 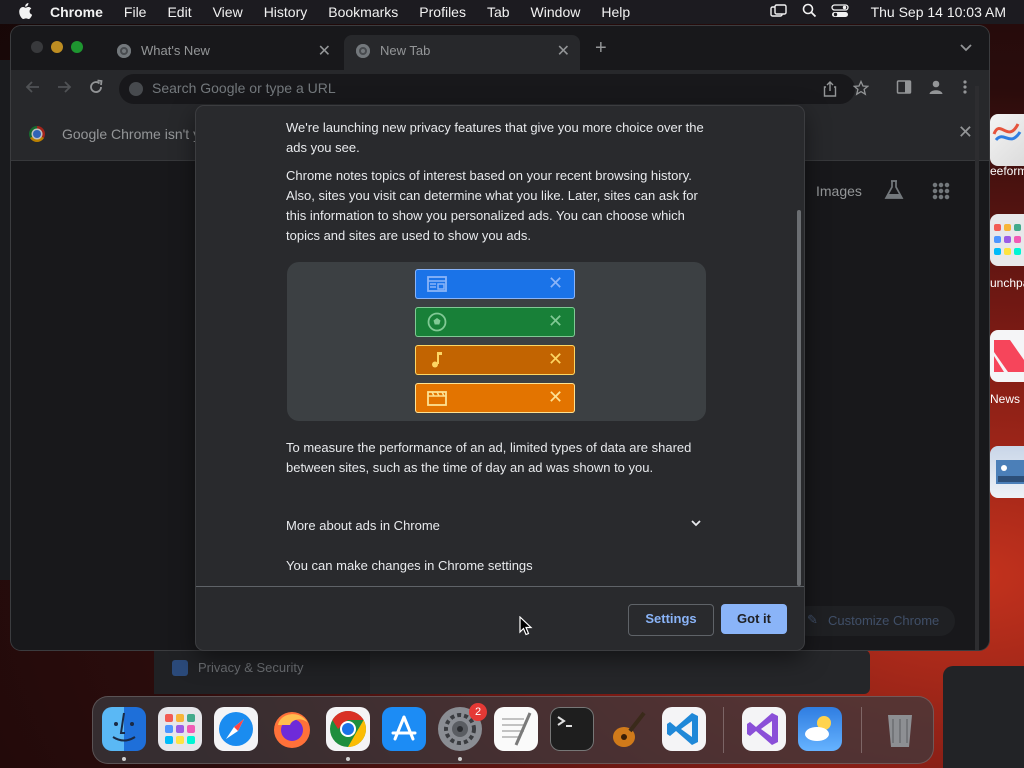 What do you see at coordinates (363, 12) in the screenshot?
I see `menu-bookmarks: Bookmarks` at bounding box center [363, 12].